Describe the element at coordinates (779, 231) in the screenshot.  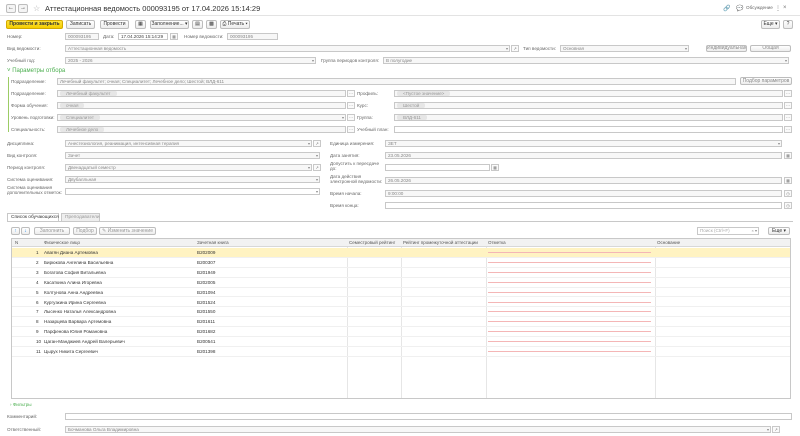
I see `grid-more-button: Еще ▾` at that location.